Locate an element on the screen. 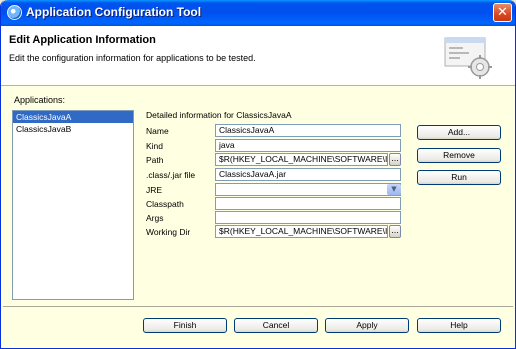  page-title: Edit Application Information is located at coordinates (82, 40).